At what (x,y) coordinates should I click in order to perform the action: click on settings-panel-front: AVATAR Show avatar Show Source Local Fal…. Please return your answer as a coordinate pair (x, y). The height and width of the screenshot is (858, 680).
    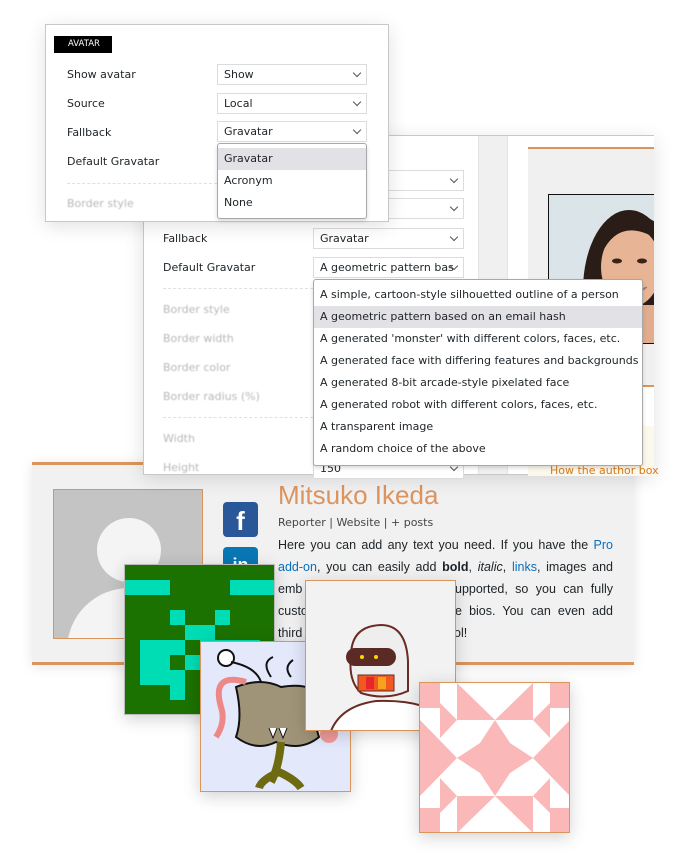
    Looking at the image, I should click on (217, 123).